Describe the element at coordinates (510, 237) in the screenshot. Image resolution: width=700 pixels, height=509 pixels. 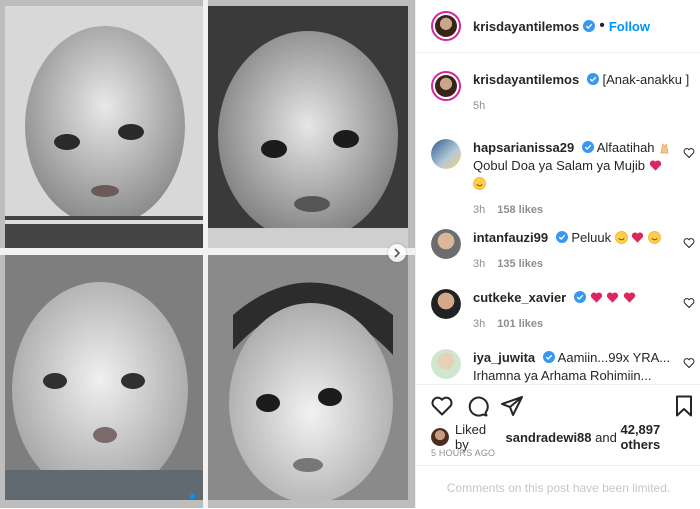
I see `comment-username: intanfauzi99` at that location.